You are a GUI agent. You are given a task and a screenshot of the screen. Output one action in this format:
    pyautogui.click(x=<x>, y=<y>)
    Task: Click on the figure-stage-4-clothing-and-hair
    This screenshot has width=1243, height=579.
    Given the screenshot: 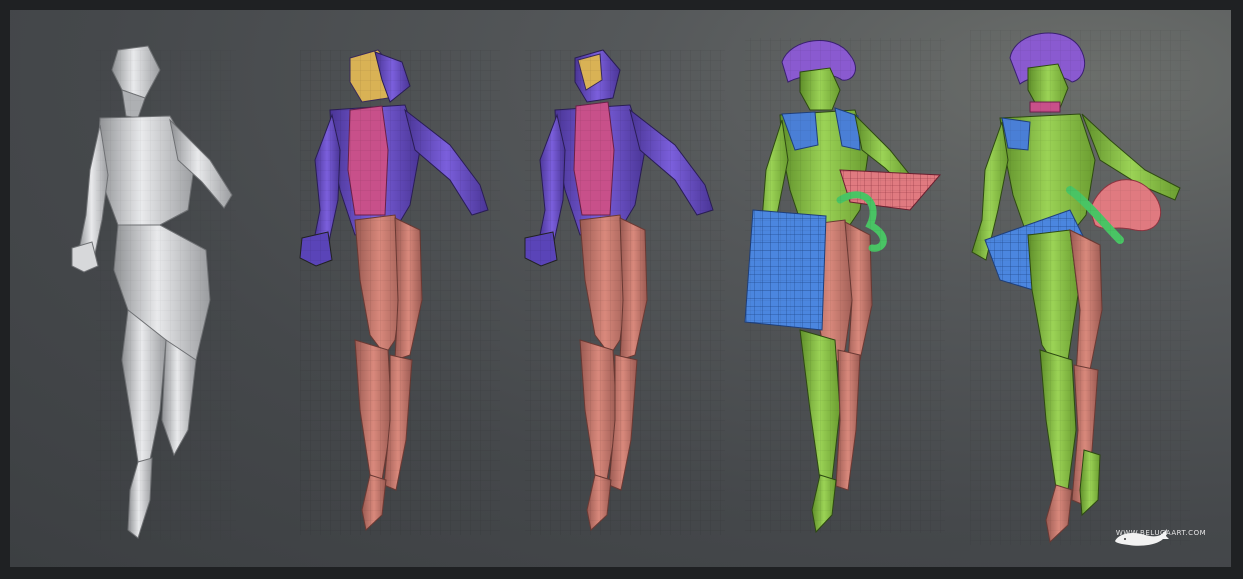 What is the action you would take?
    pyautogui.click(x=844, y=286)
    